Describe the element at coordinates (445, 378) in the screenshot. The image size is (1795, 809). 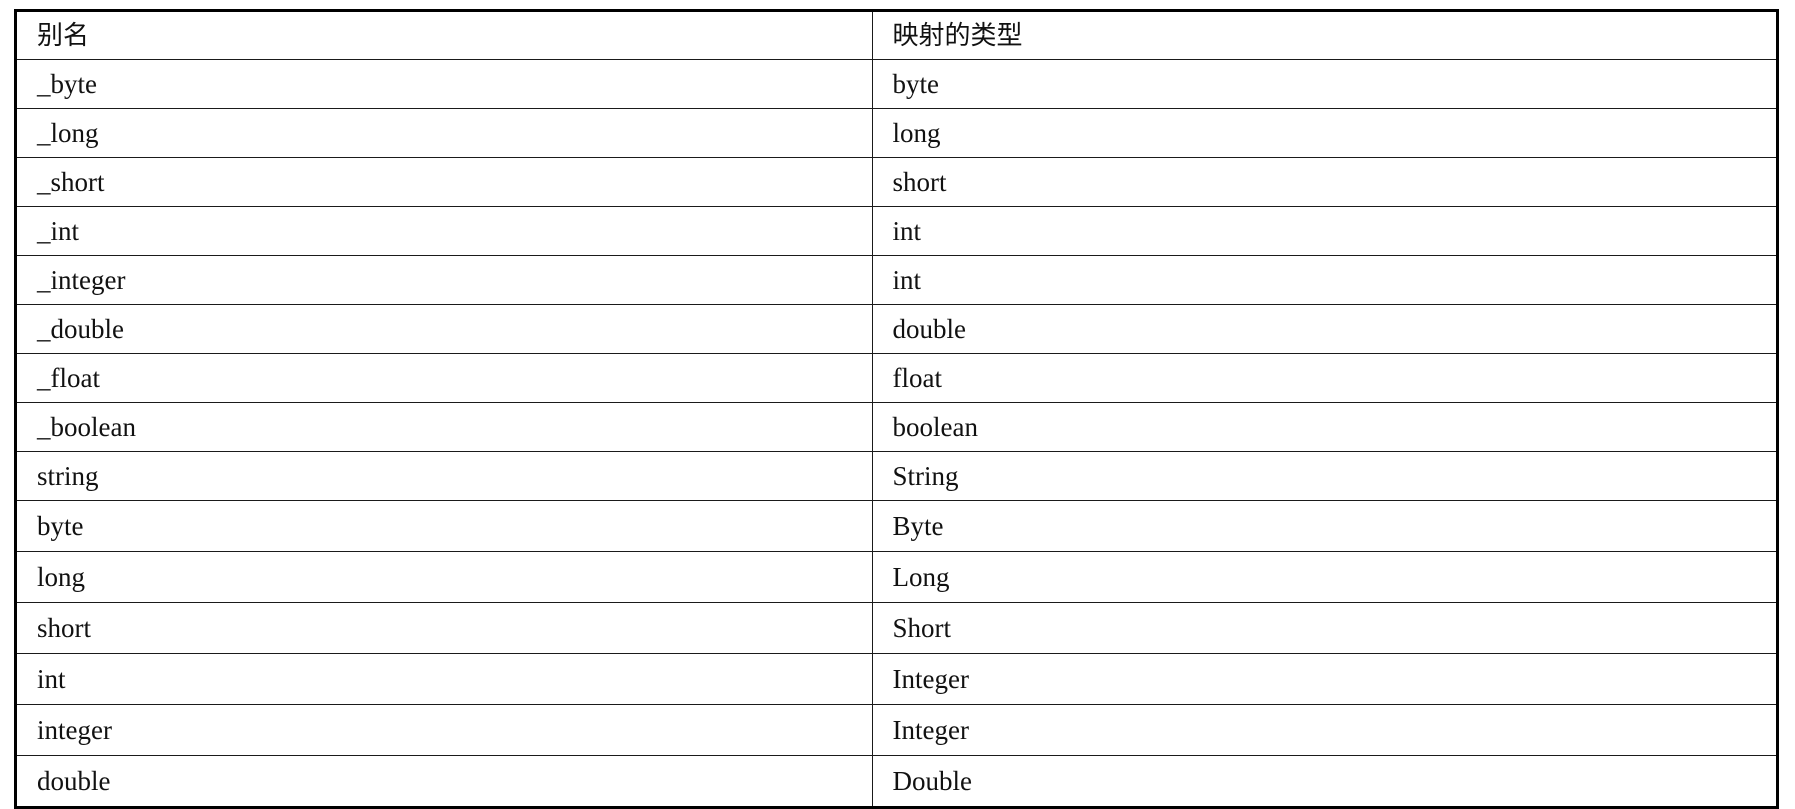
I see `alias-cell: _float` at that location.